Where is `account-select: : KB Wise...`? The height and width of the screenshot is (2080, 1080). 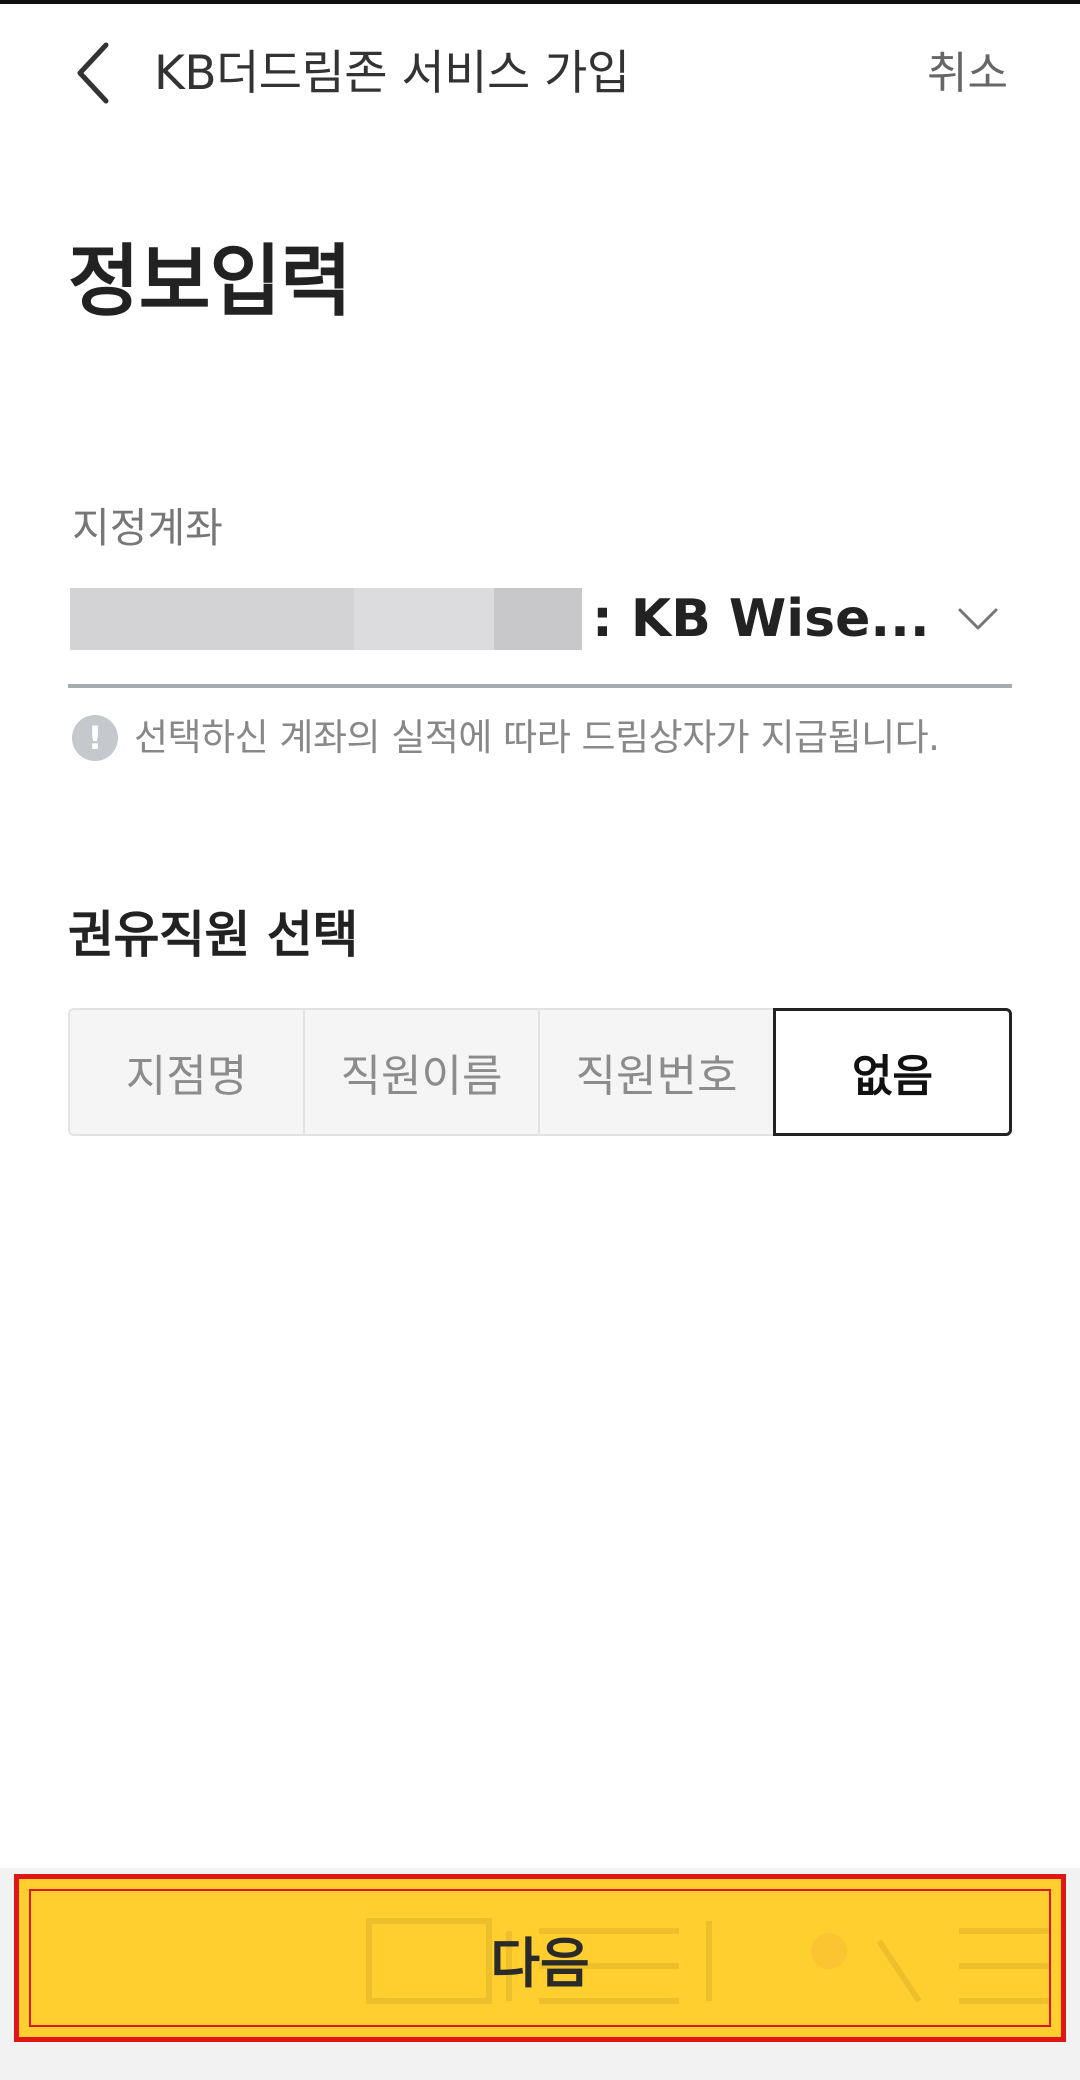
account-select: : KB Wise... is located at coordinates (540, 630).